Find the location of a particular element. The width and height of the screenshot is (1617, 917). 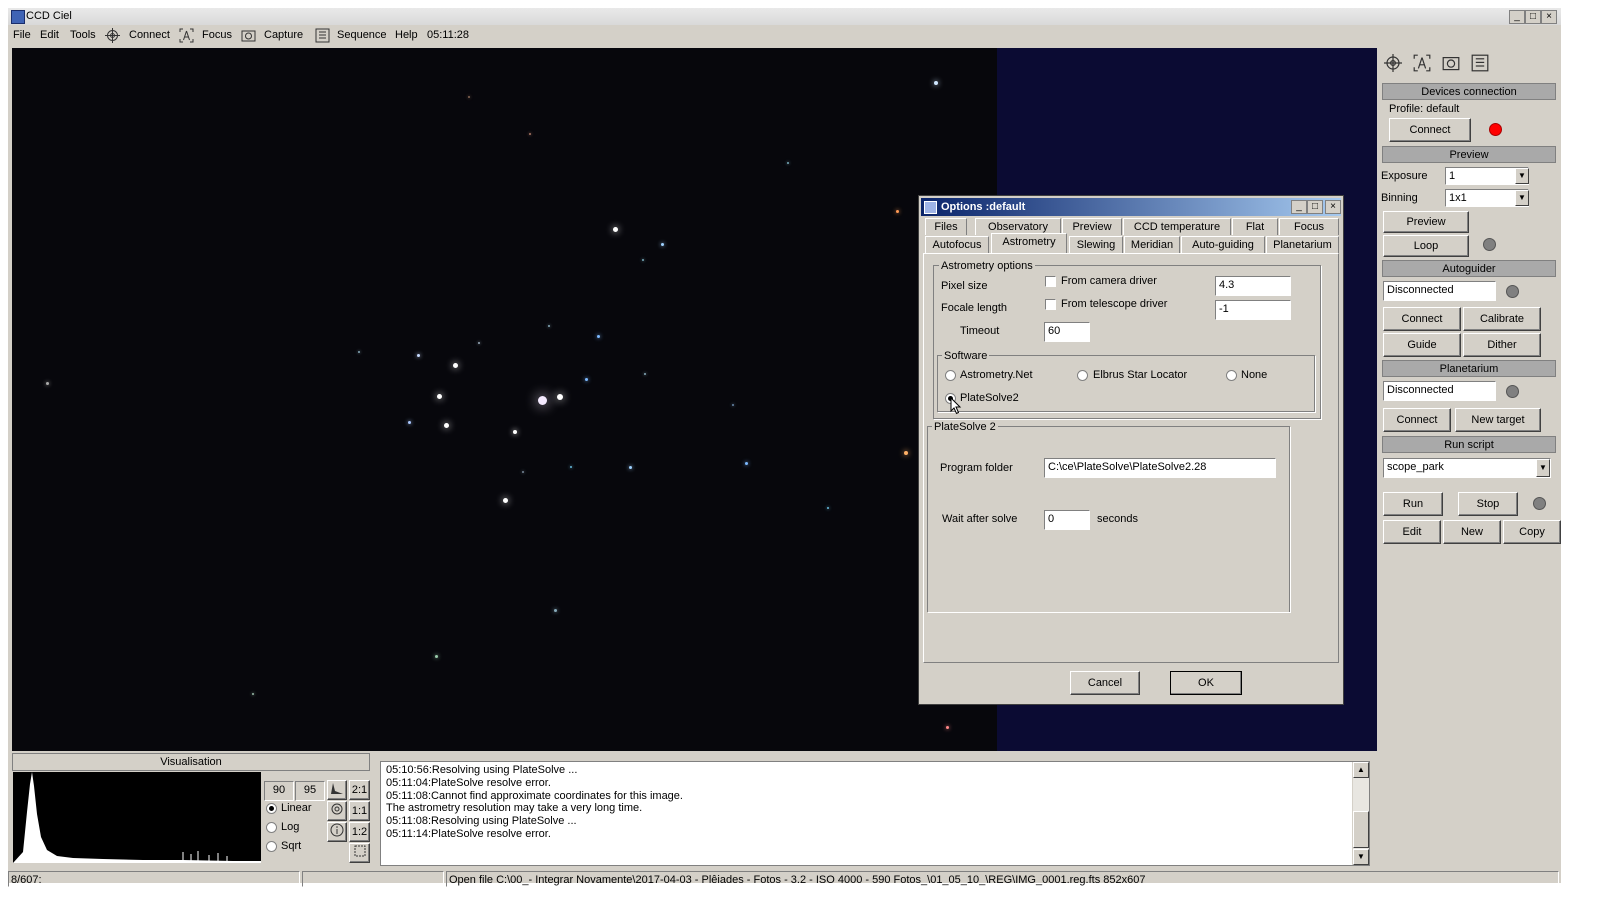

cancel-button: Cancel is located at coordinates (1105, 683).